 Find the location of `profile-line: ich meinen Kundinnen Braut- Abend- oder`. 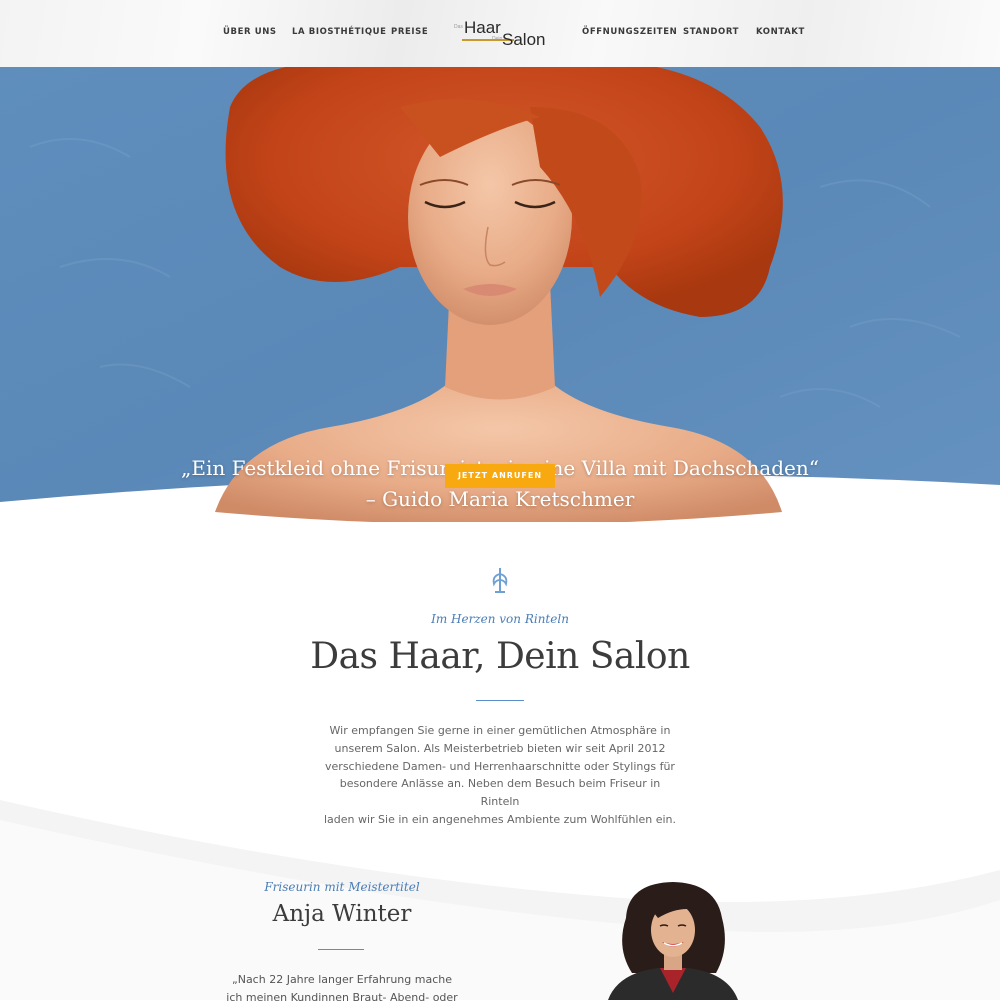

profile-line: ich meinen Kundinnen Braut- Abend- oder is located at coordinates (342, 997).